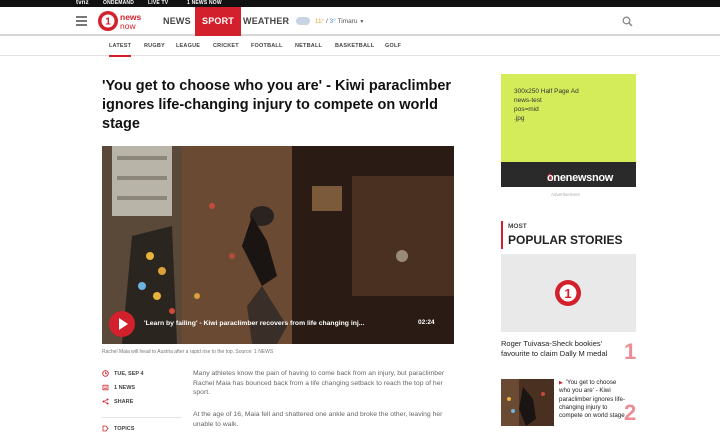 This screenshot has height=440, width=720. What do you see at coordinates (218, 21) in the screenshot?
I see `nav-sport: SPORT` at bounding box center [218, 21].